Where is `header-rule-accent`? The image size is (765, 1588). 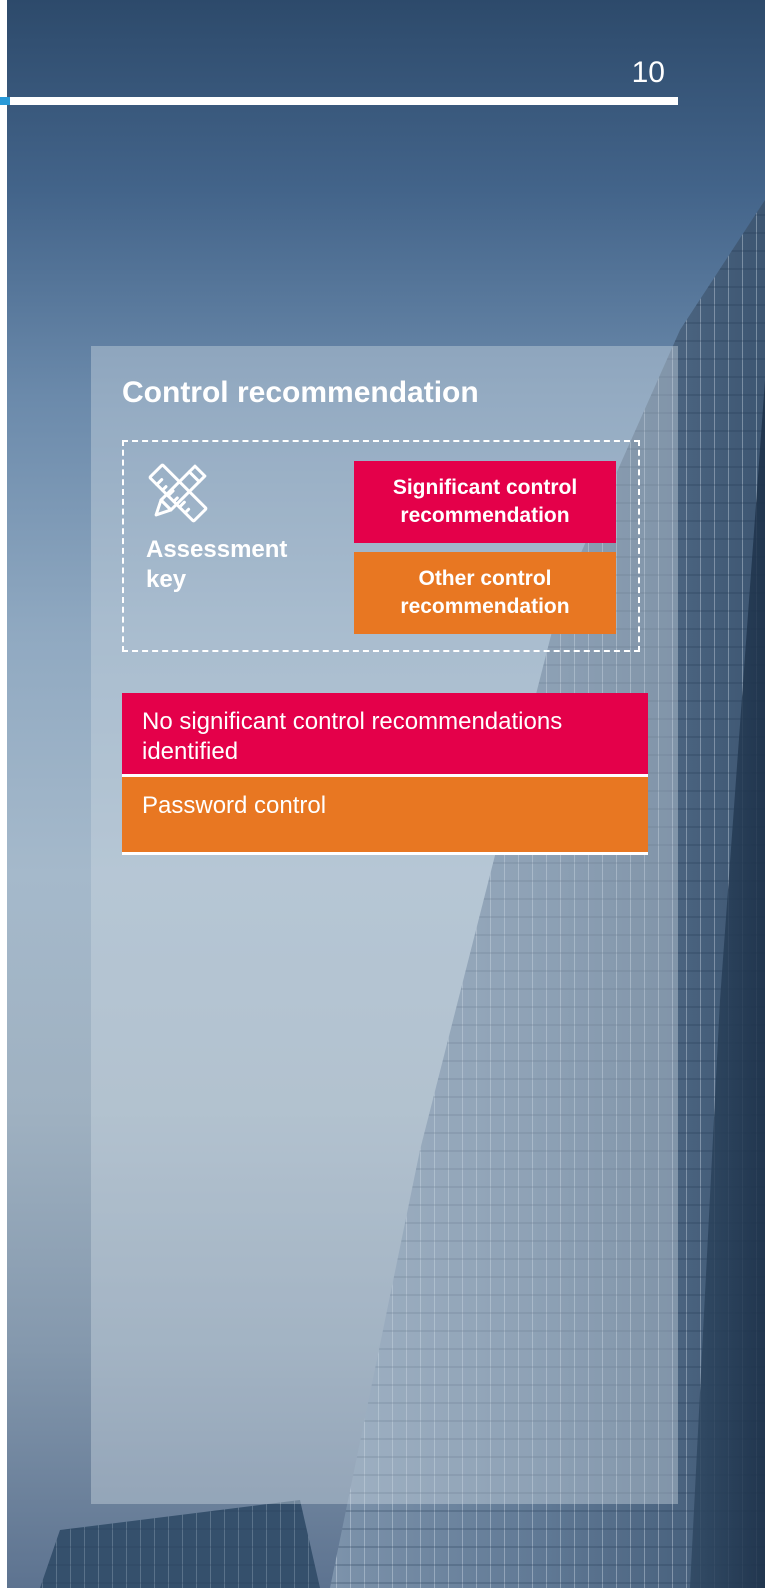
header-rule-accent is located at coordinates (5, 101).